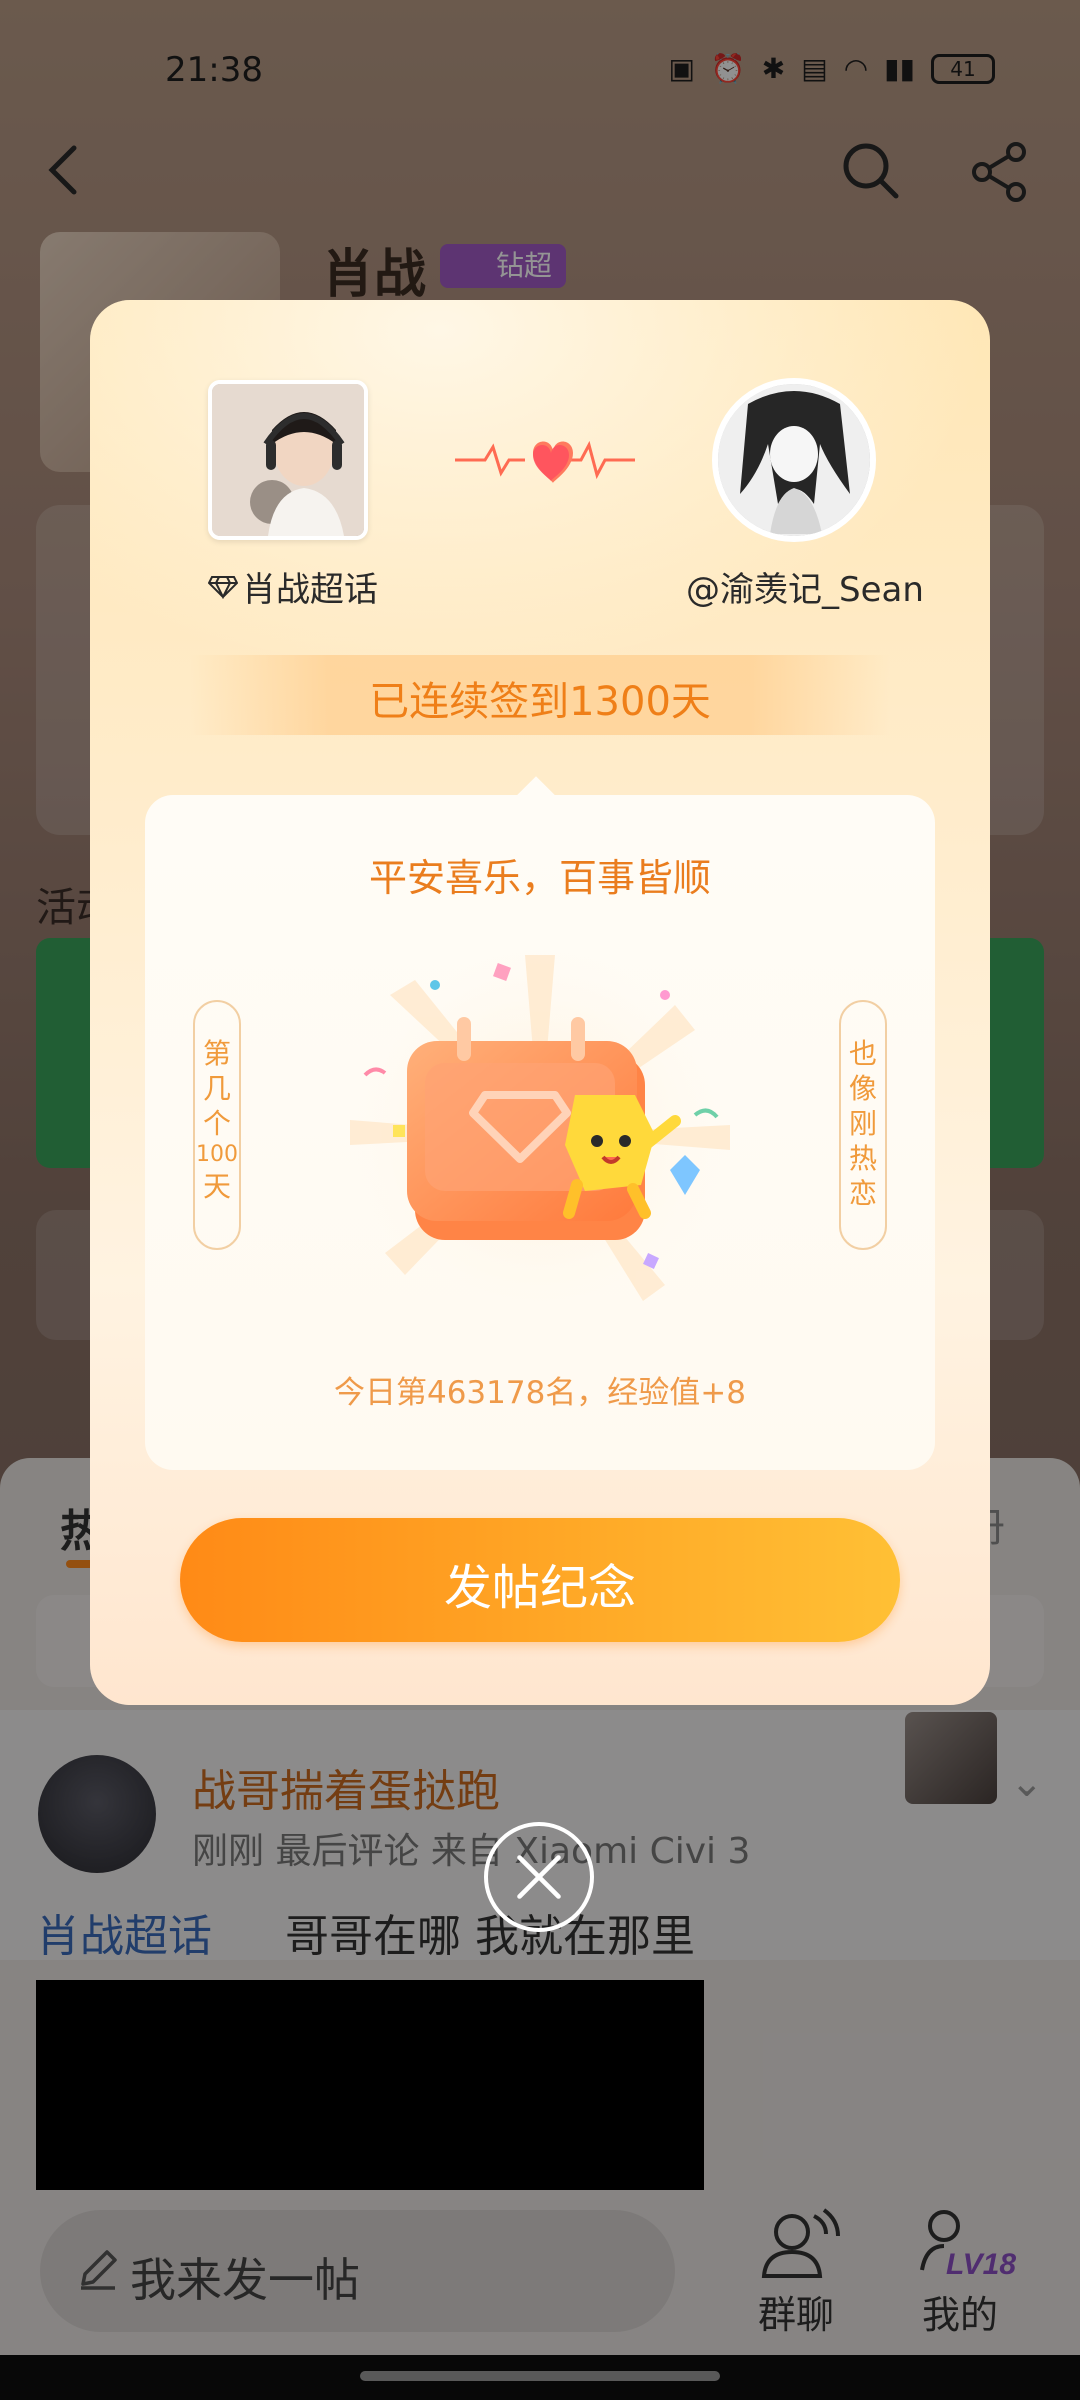 This screenshot has height=2400, width=1080. What do you see at coordinates (540, 702) in the screenshot?
I see `streak-text: 已连续签到1300天` at bounding box center [540, 702].